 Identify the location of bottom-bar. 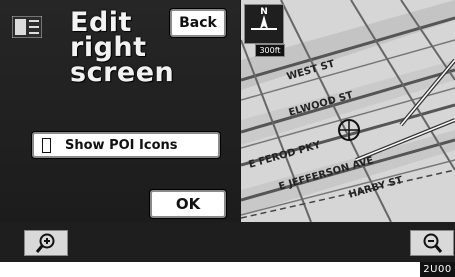
(227, 242).